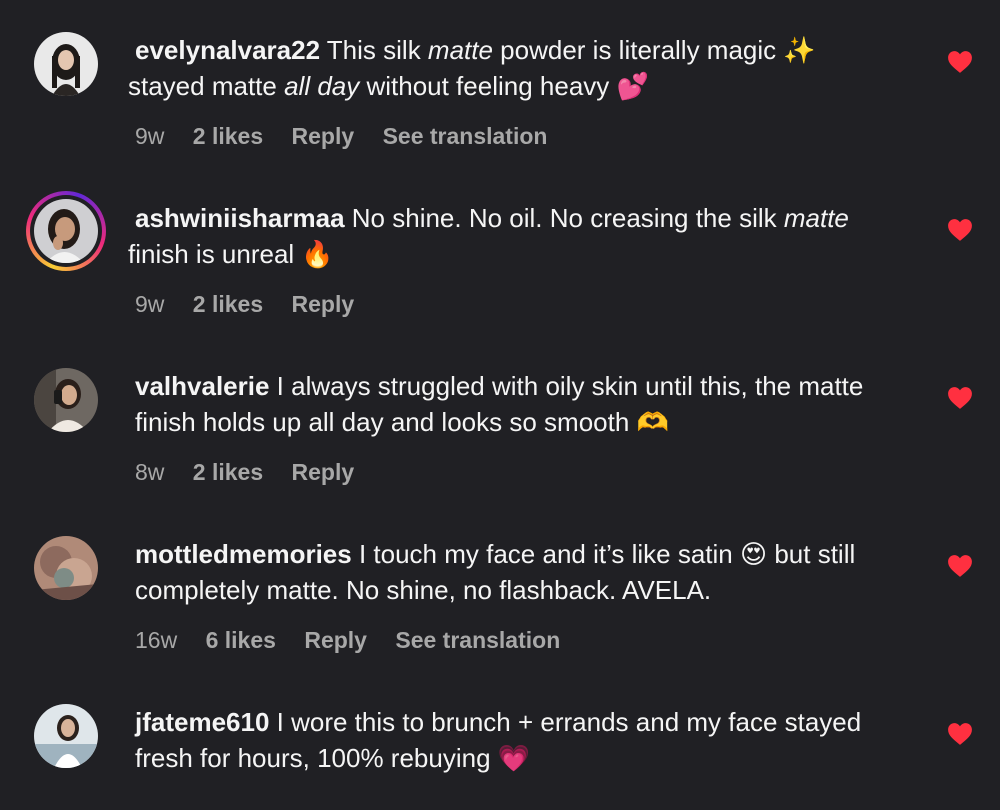 The width and height of the screenshot is (1000, 810). I want to click on comment-body-part: No shine. No oil. No creasing the silk, so click(564, 218).